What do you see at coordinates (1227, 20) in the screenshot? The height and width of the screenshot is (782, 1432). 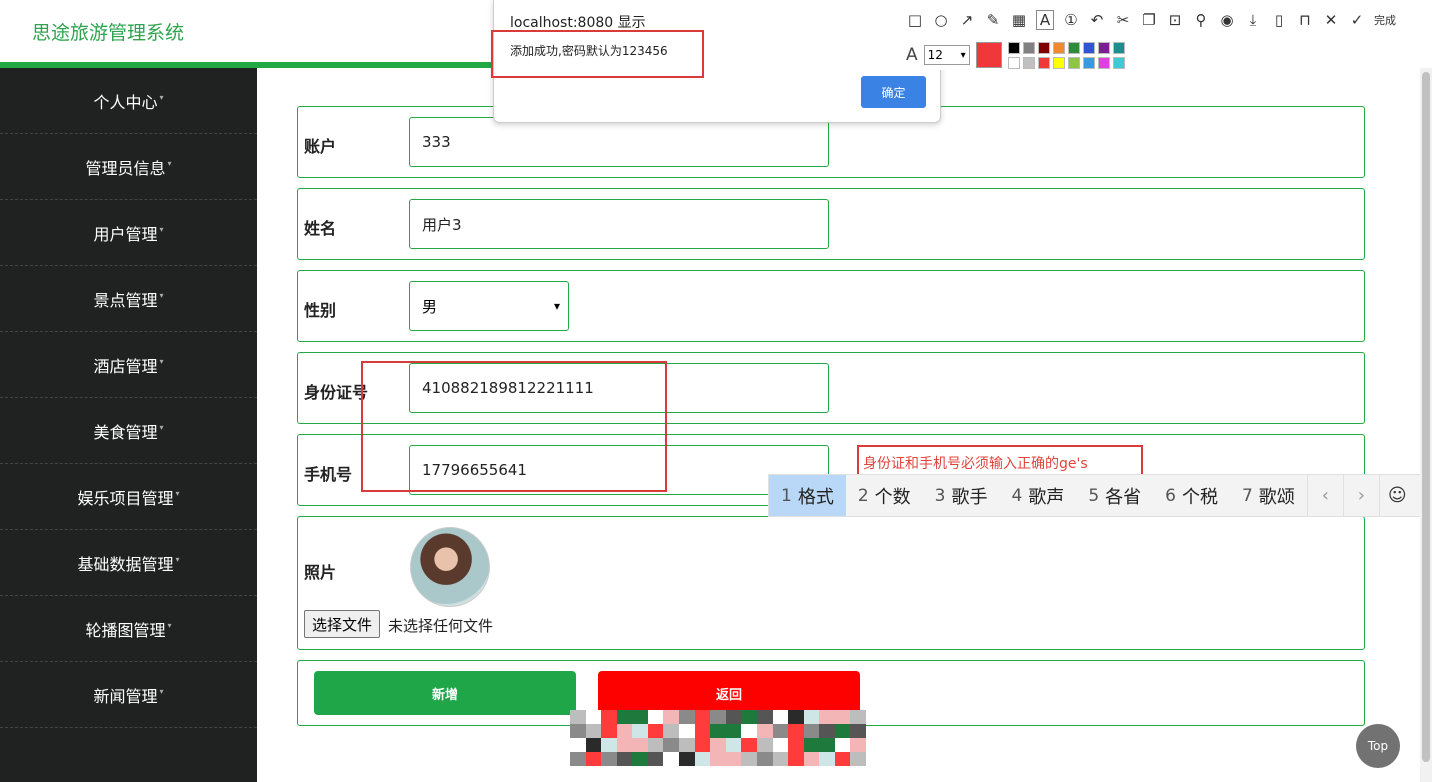 I see `record-icon: ◉` at bounding box center [1227, 20].